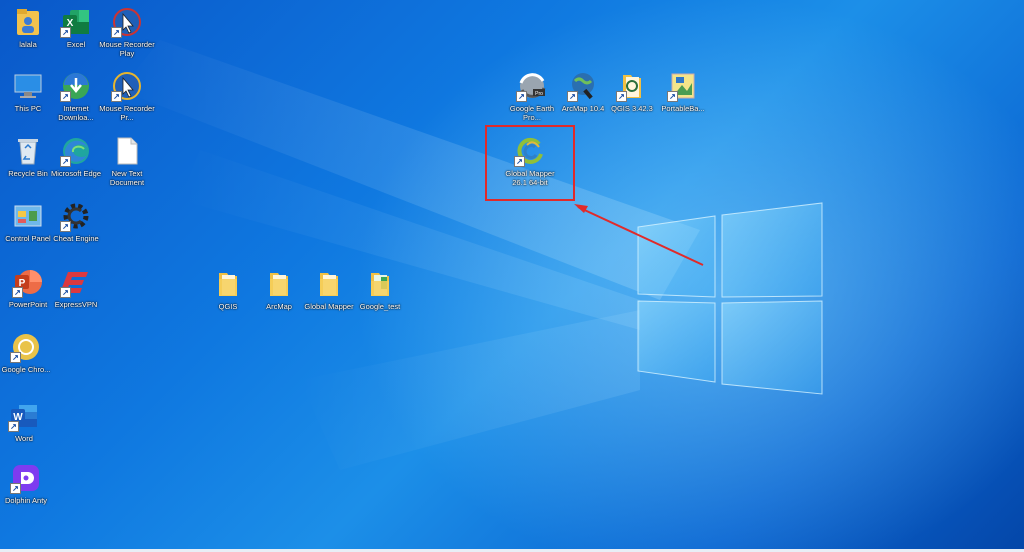 The image size is (1024, 552). I want to click on annotation-highlight-box, so click(530, 163).